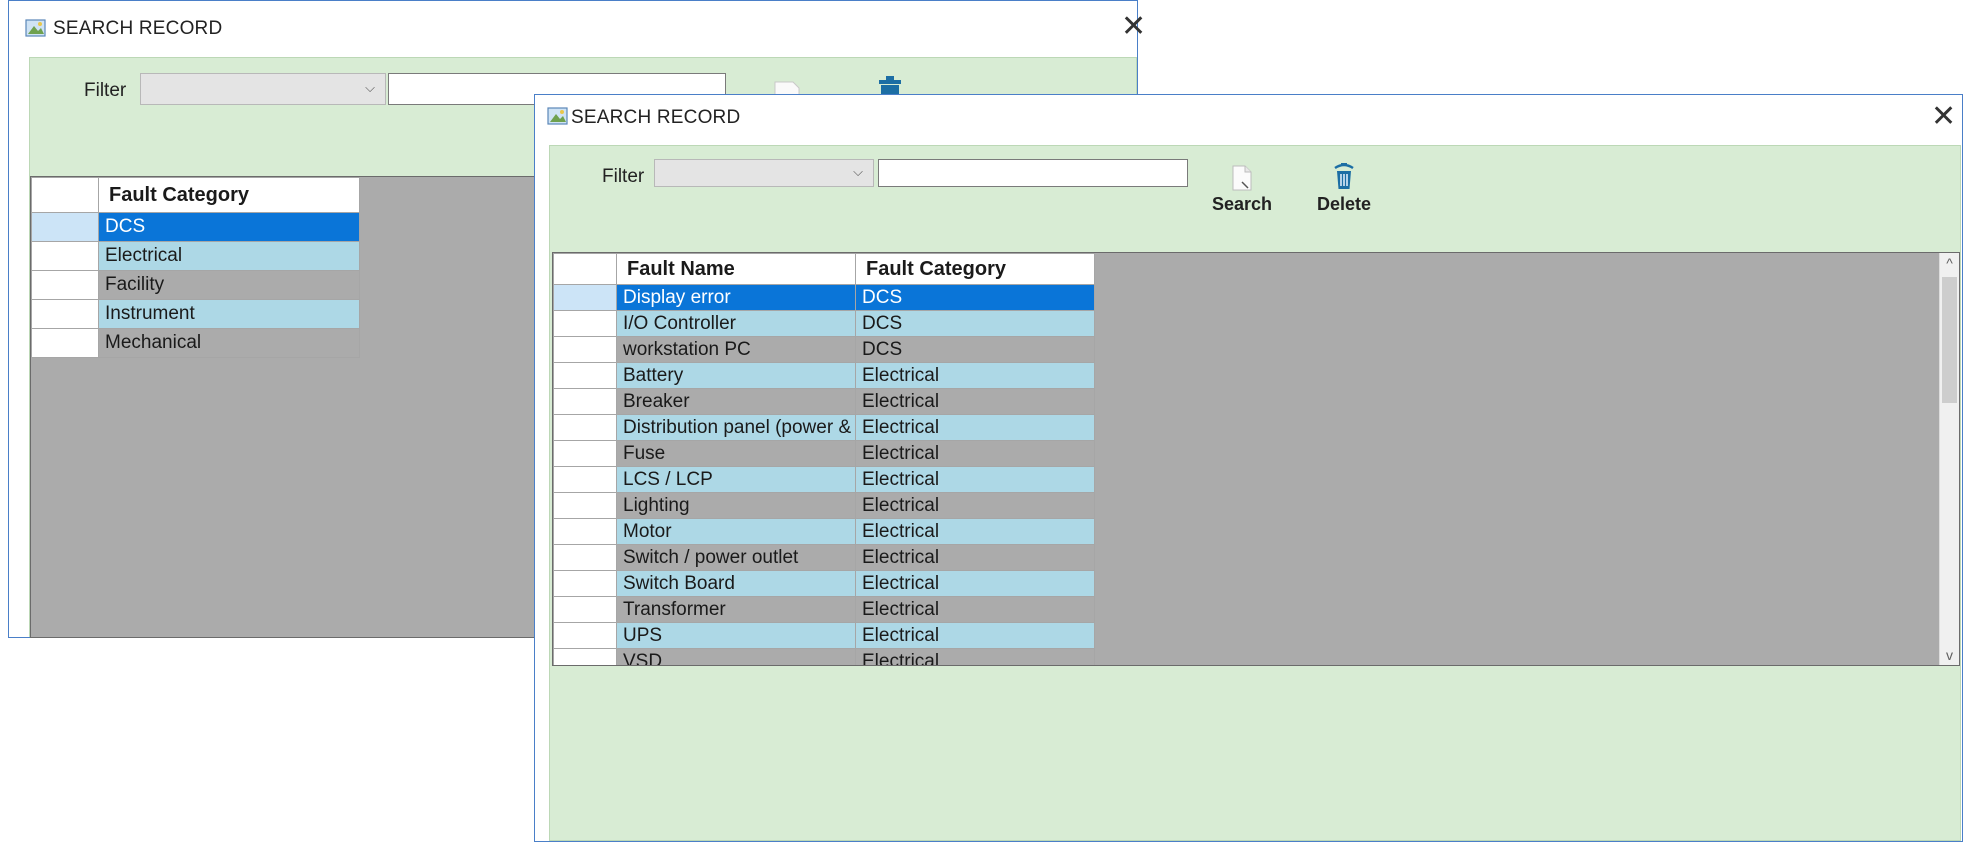 The height and width of the screenshot is (842, 1963). I want to click on table-row: workstation PC DCS, so click(824, 349).